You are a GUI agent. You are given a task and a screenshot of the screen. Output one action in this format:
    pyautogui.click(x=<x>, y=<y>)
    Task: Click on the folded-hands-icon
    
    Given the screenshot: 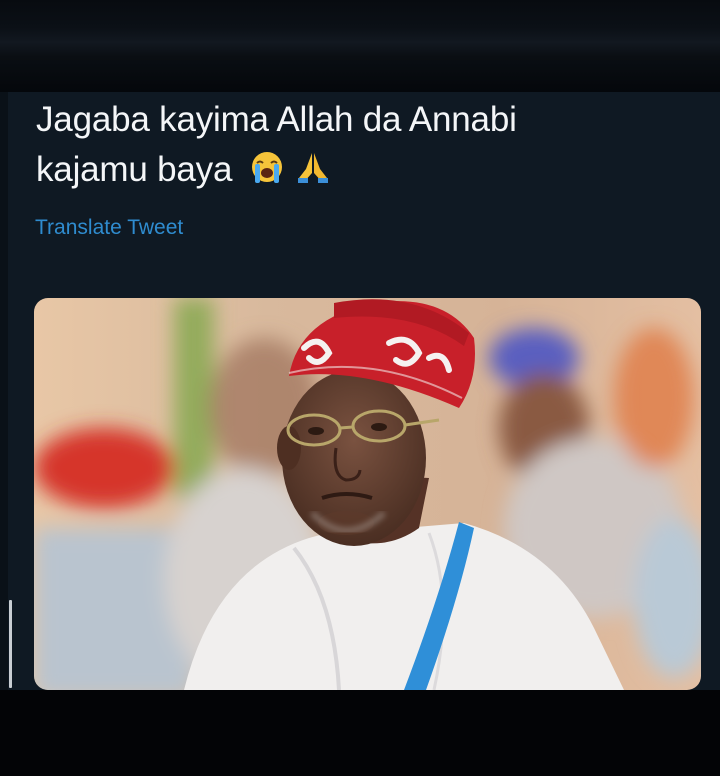 What is the action you would take?
    pyautogui.click(x=313, y=168)
    